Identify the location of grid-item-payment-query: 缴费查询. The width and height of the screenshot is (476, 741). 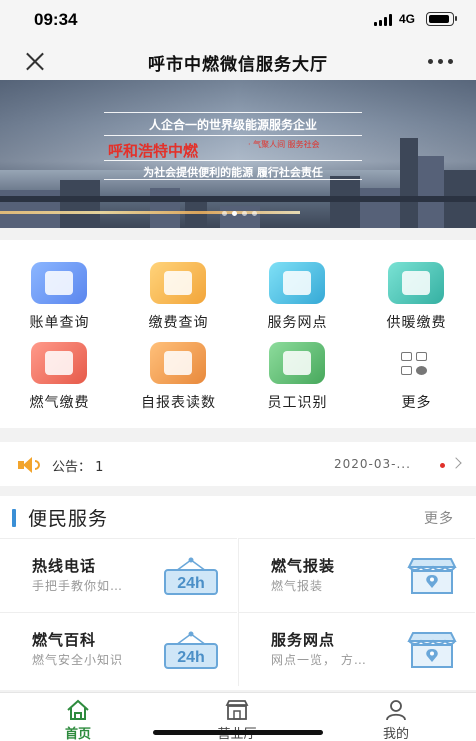
(178, 302).